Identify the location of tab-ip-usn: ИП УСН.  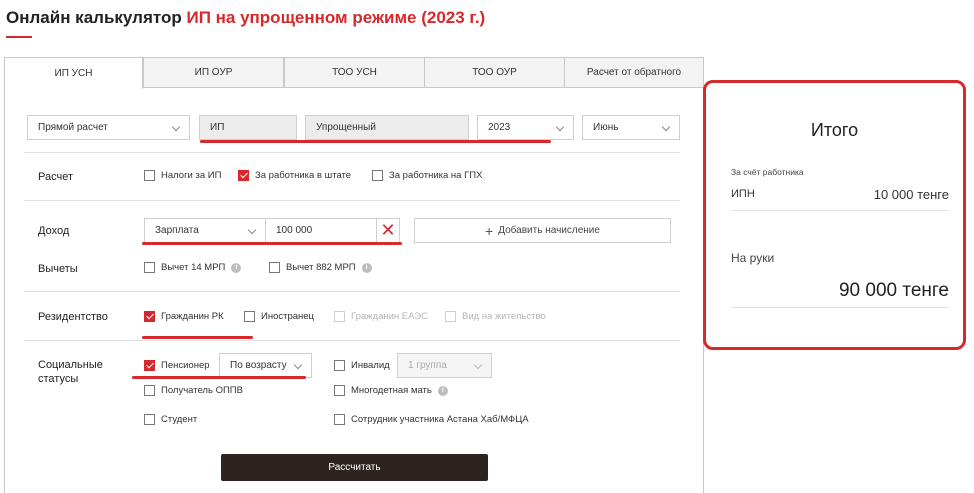
(73, 73).